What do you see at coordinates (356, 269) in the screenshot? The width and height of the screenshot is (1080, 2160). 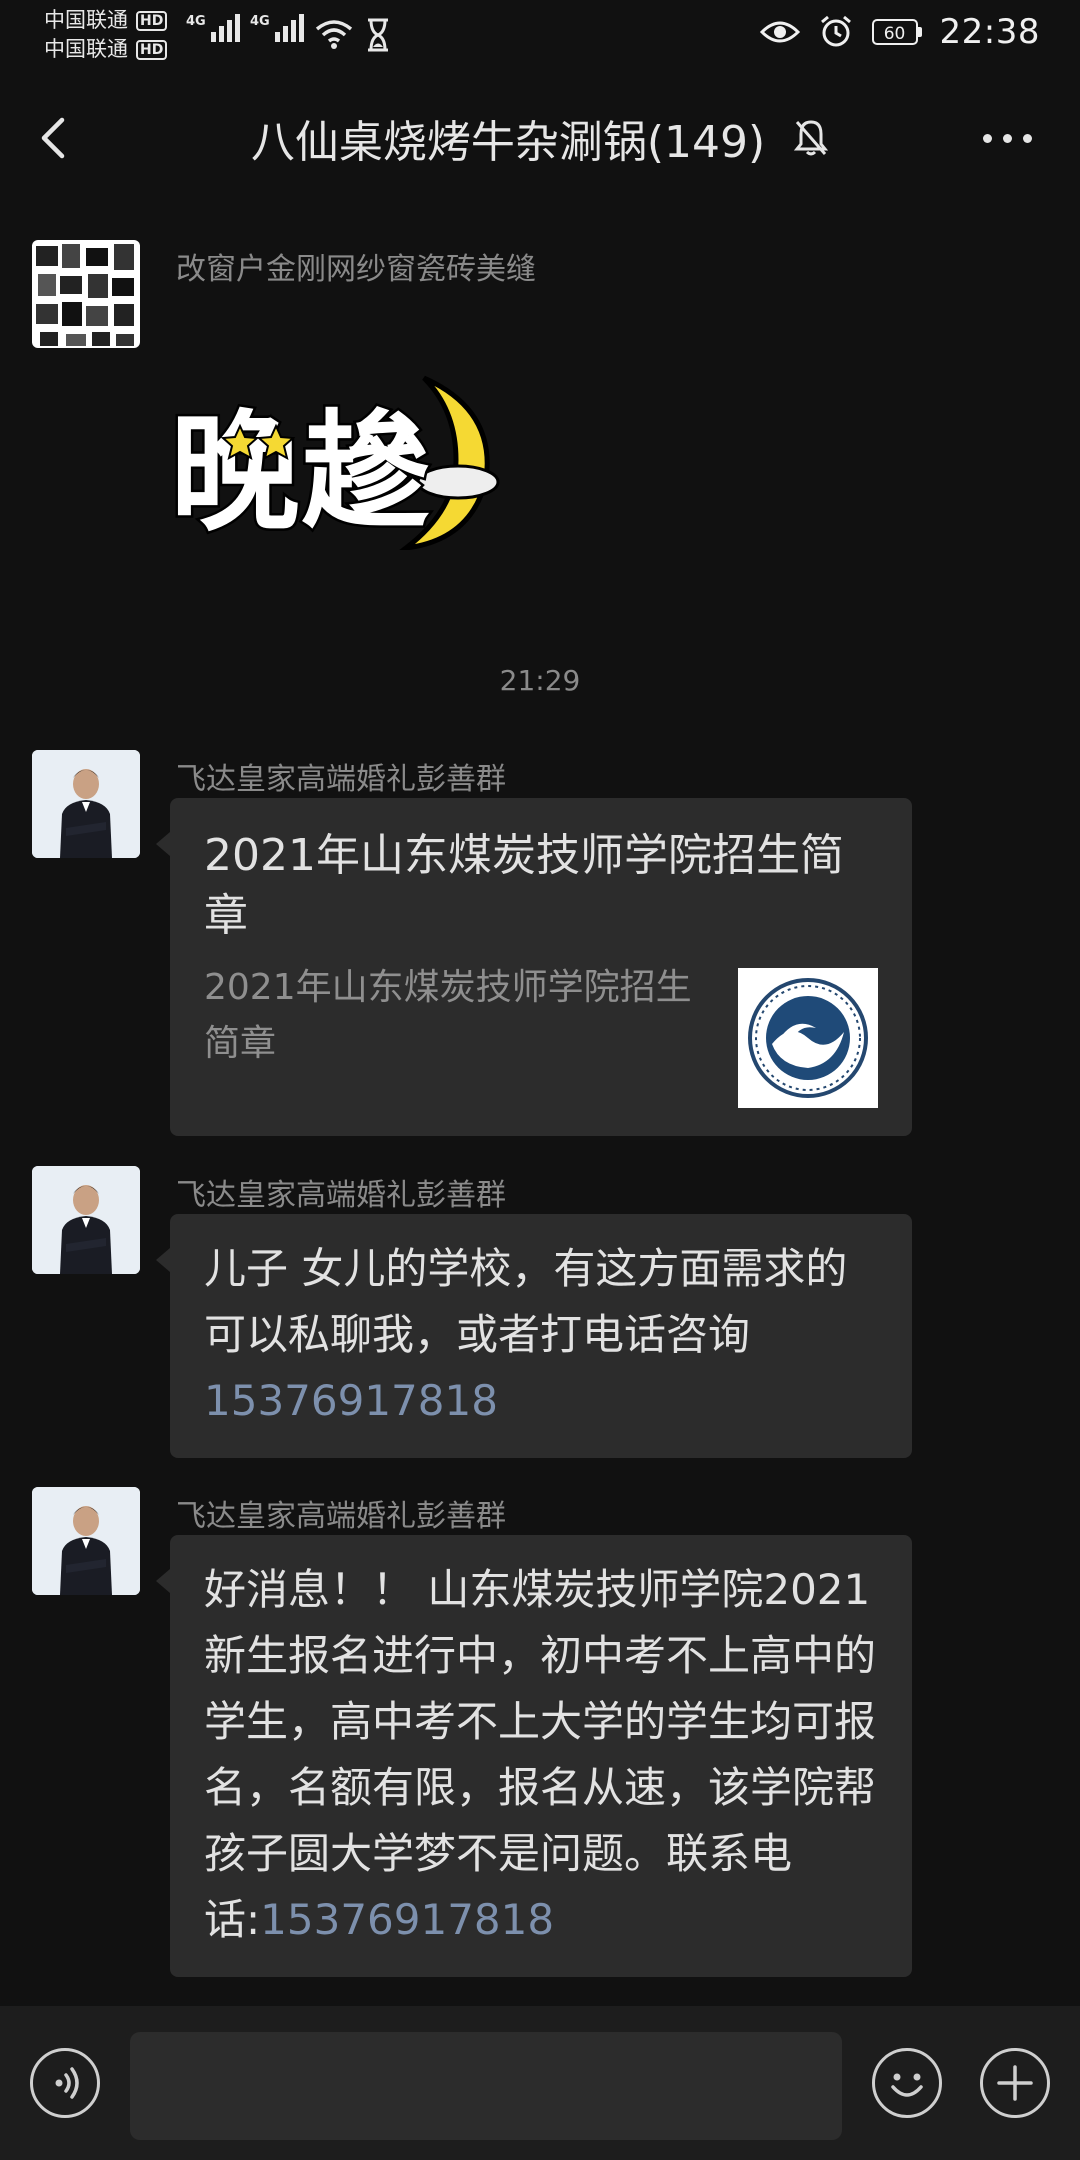 I see `sender-name: 改窗户金刚网纱窗瓷砖美缝` at bounding box center [356, 269].